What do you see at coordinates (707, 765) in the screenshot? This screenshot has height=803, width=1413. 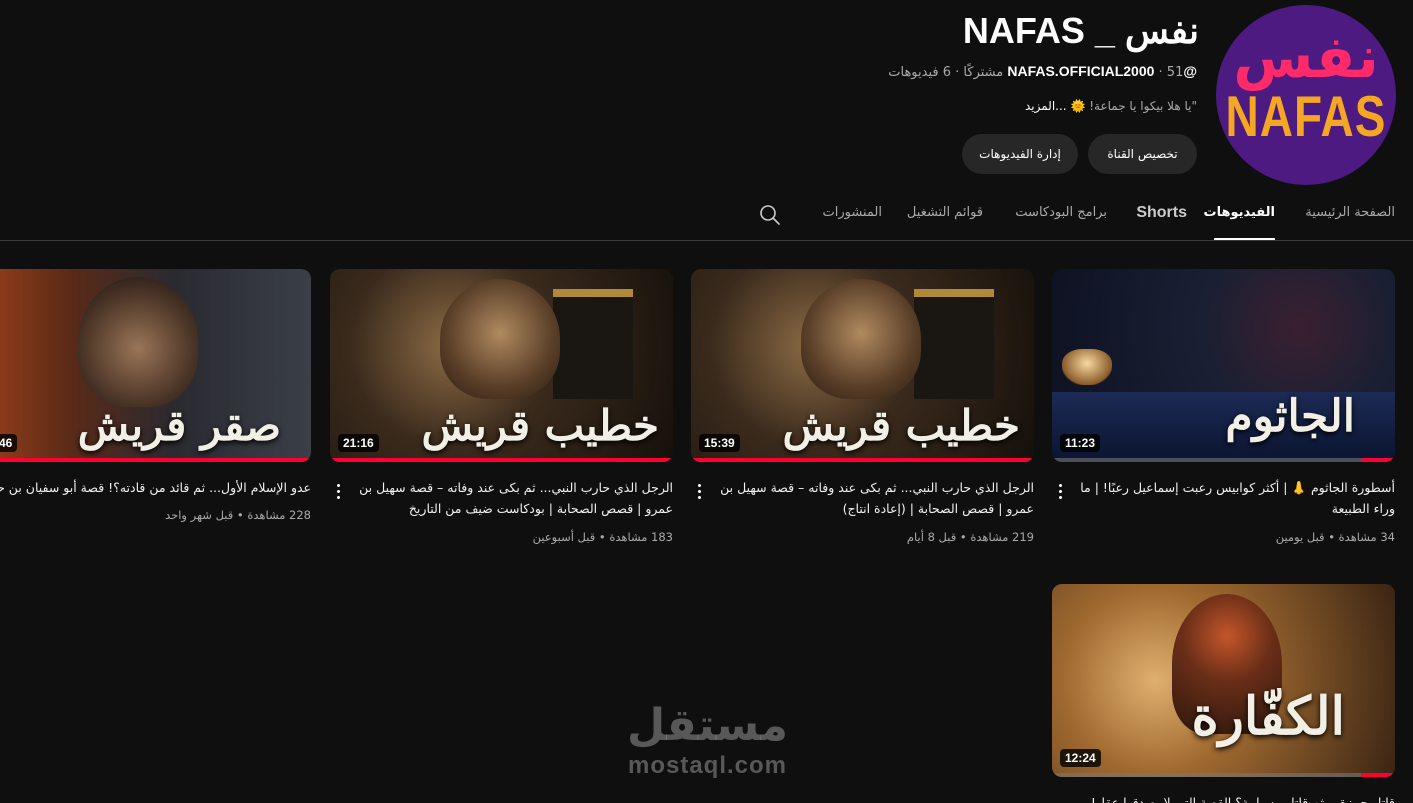 I see `watermark-latin: mostaql.com` at bounding box center [707, 765].